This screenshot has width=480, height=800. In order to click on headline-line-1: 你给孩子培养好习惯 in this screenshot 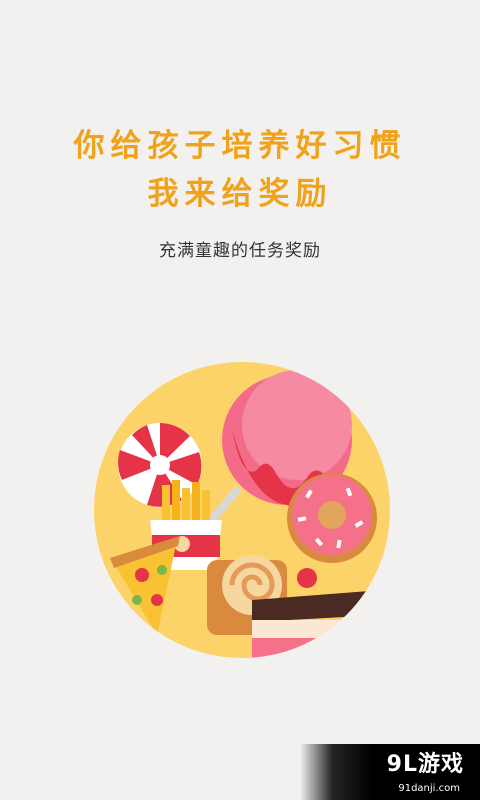, I will do `click(240, 146)`.